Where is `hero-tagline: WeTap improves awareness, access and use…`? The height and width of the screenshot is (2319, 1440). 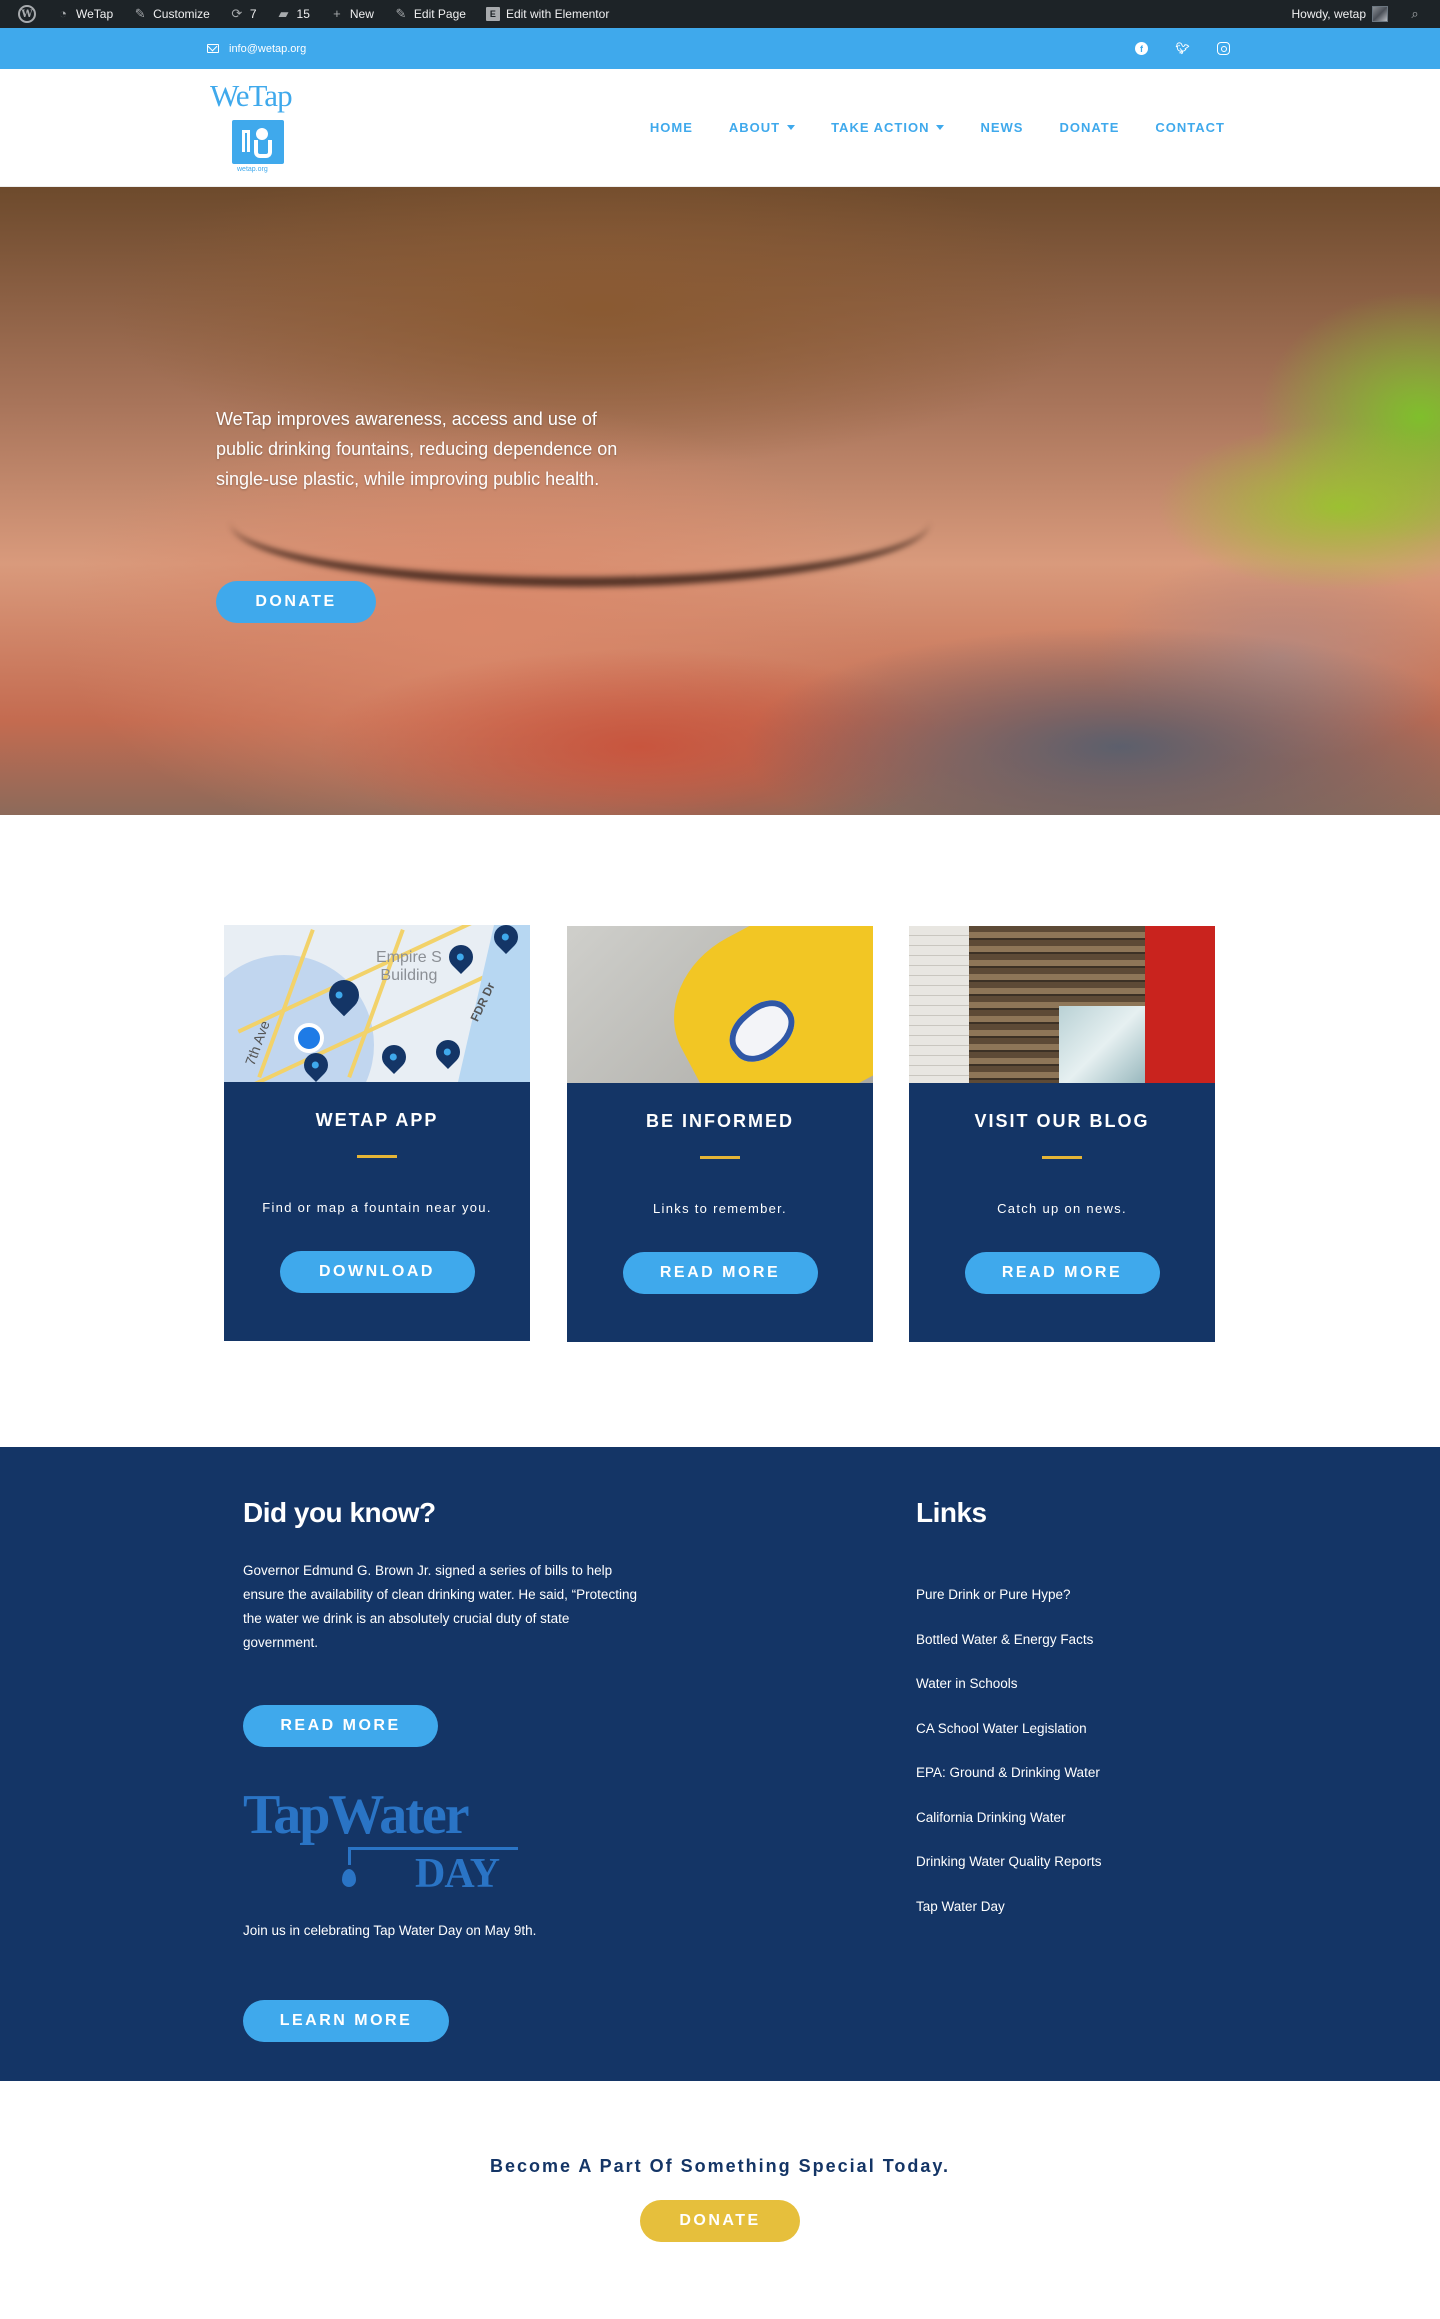
hero-tagline: WeTap improves awareness, access and use… is located at coordinates (417, 449).